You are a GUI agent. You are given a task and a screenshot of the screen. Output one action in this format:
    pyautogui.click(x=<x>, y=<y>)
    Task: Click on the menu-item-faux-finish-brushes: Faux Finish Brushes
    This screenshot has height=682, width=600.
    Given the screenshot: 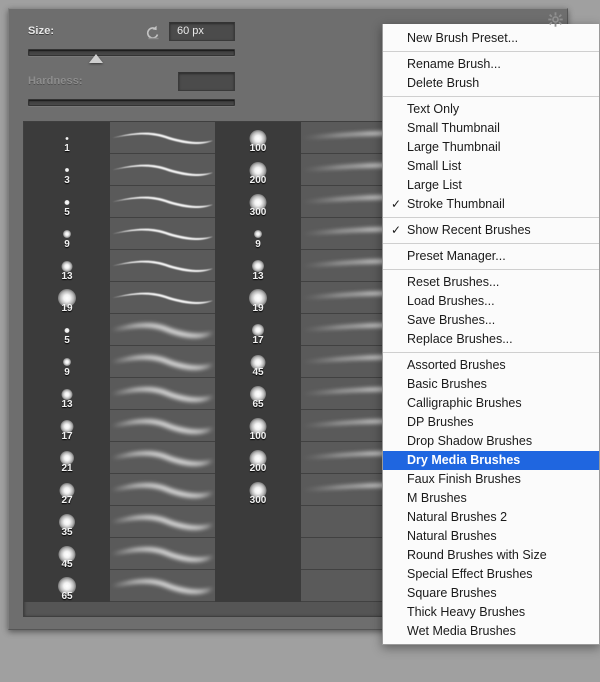 What is the action you would take?
    pyautogui.click(x=491, y=479)
    